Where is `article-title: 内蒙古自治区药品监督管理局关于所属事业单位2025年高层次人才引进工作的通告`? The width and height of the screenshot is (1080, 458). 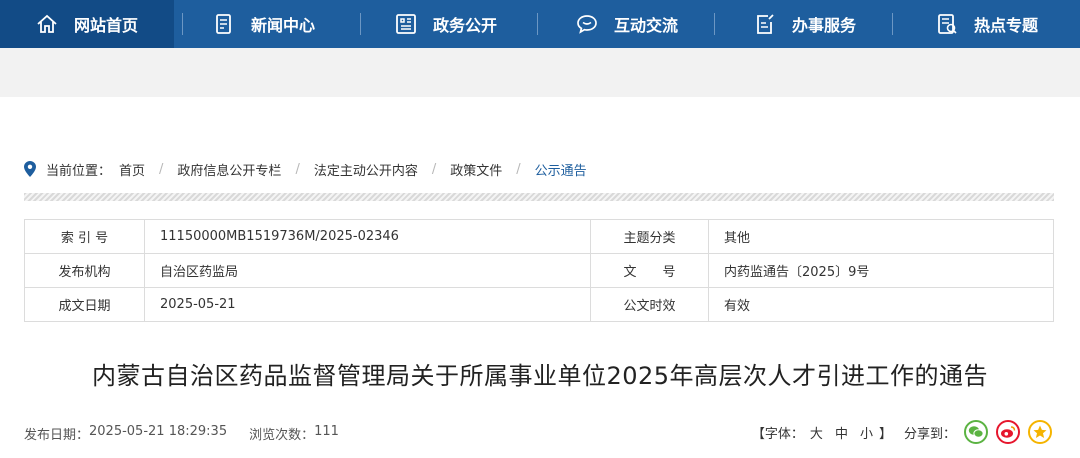 article-title: 内蒙古自治区药品监督管理局关于所属事业单位2025年高层次人才引进工作的通告 is located at coordinates (540, 376).